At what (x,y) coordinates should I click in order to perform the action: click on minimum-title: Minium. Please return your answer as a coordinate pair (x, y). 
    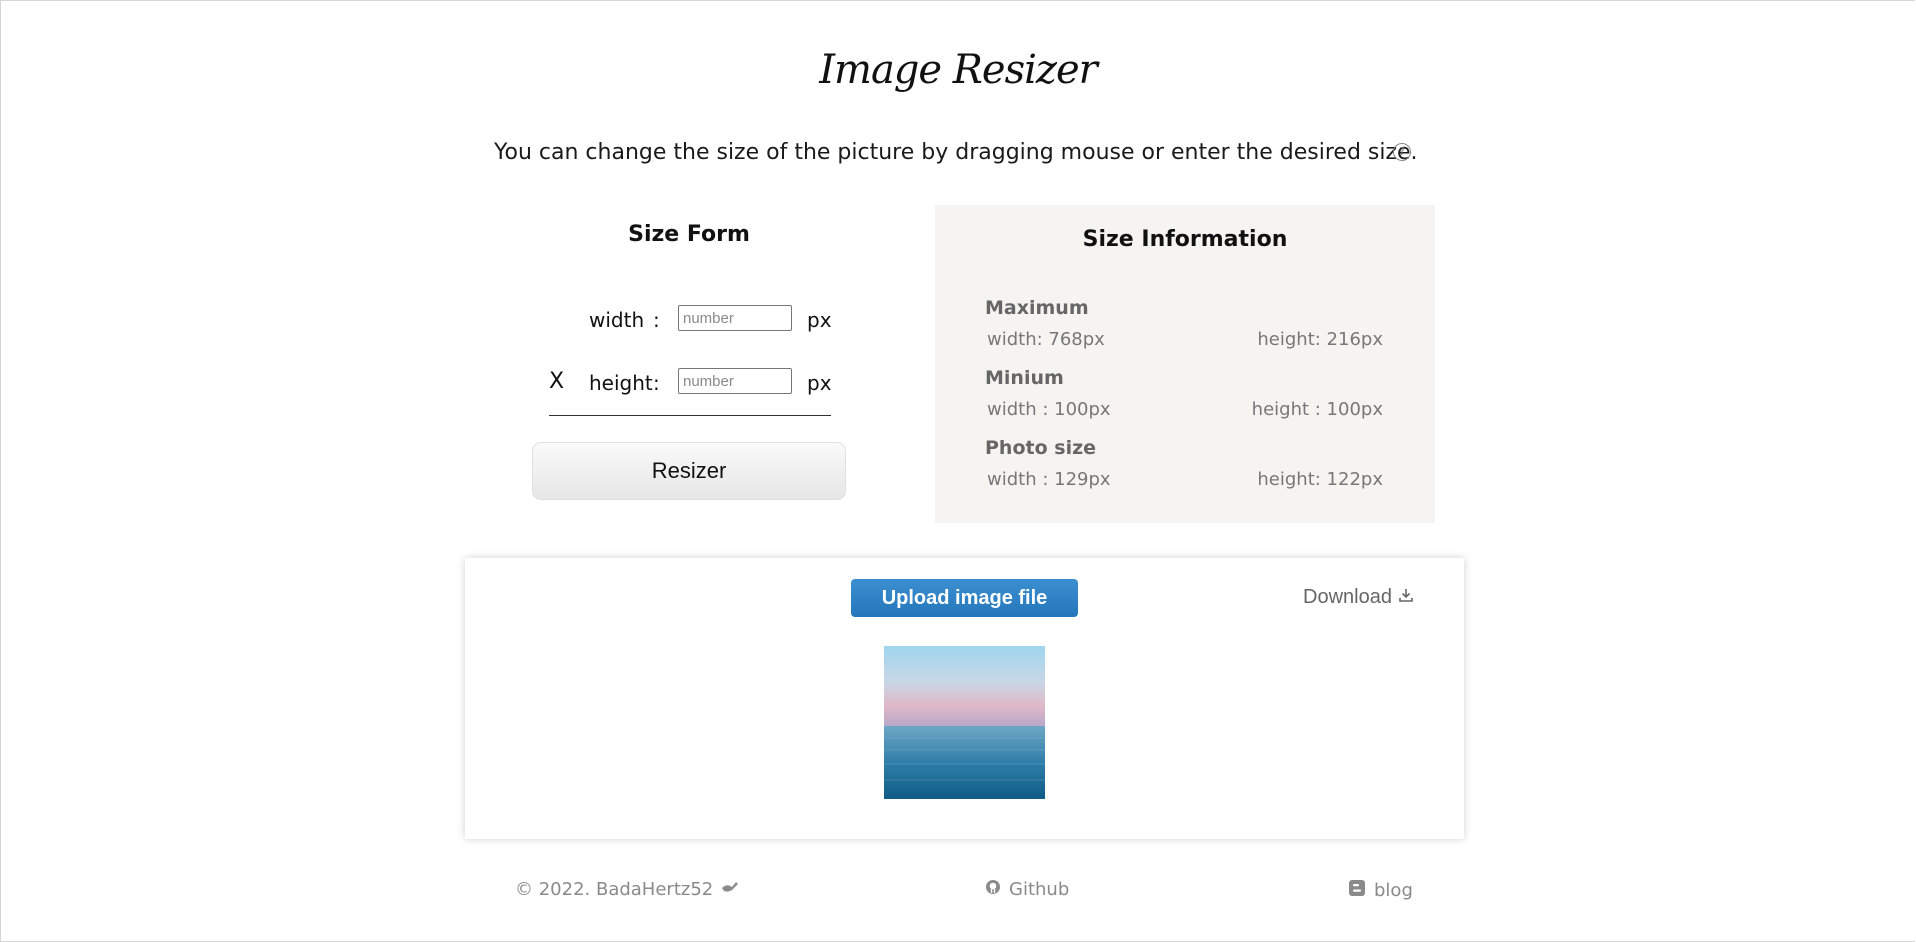
    Looking at the image, I should click on (1024, 378).